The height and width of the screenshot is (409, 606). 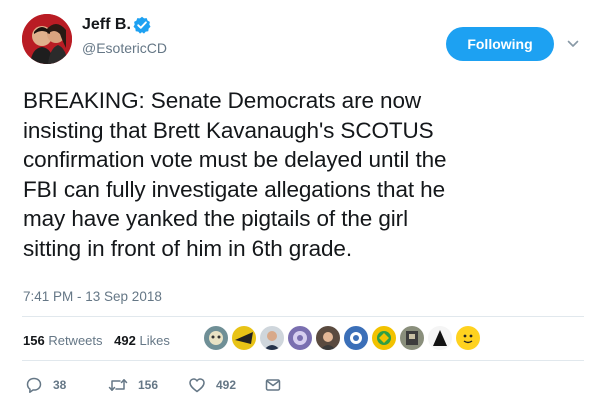 I want to click on retweet-button: 156, so click(x=133, y=385).